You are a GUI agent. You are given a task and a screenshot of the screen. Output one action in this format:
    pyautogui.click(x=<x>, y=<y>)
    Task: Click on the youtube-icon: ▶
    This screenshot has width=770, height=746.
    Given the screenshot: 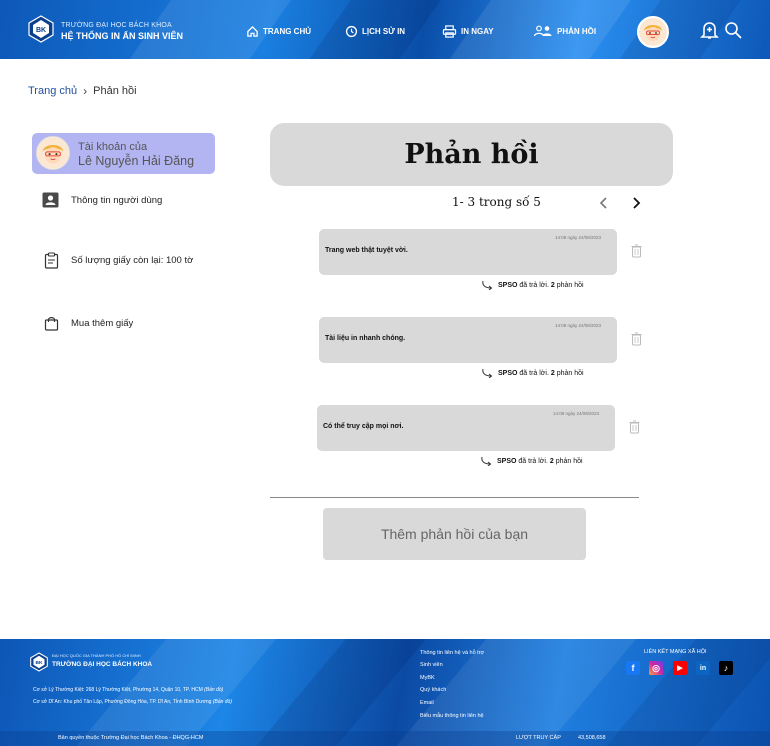 What is the action you would take?
    pyautogui.click(x=680, y=668)
    